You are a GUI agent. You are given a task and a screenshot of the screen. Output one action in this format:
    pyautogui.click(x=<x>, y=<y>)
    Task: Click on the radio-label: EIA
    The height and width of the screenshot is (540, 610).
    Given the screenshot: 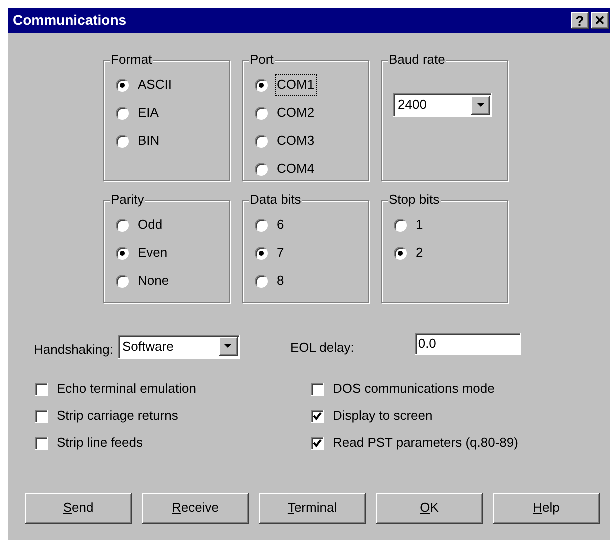 What is the action you would take?
    pyautogui.click(x=148, y=113)
    